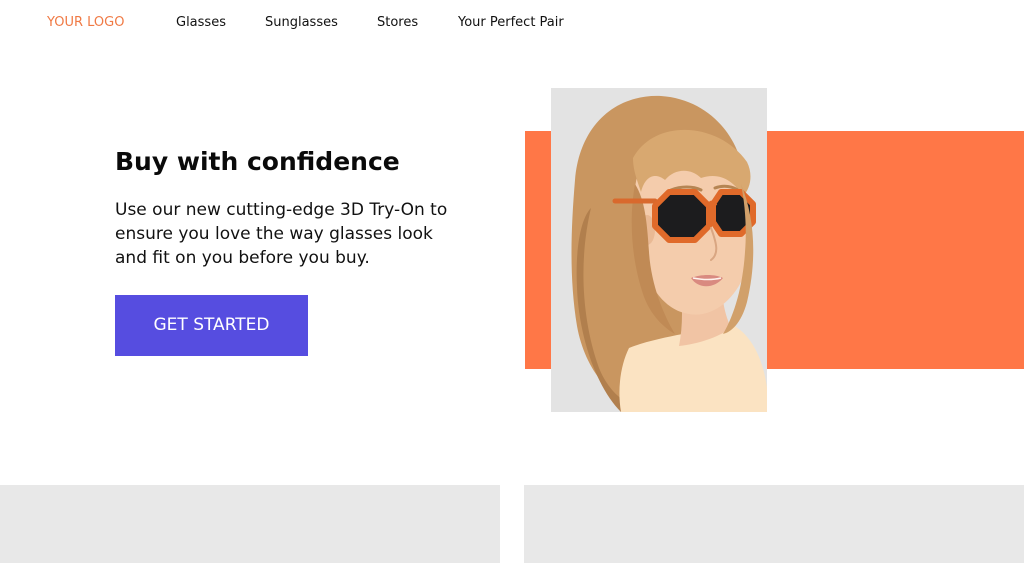  Describe the element at coordinates (511, 23) in the screenshot. I see `nav-link-your-perfect-pair: Your Perfect Pair` at that location.